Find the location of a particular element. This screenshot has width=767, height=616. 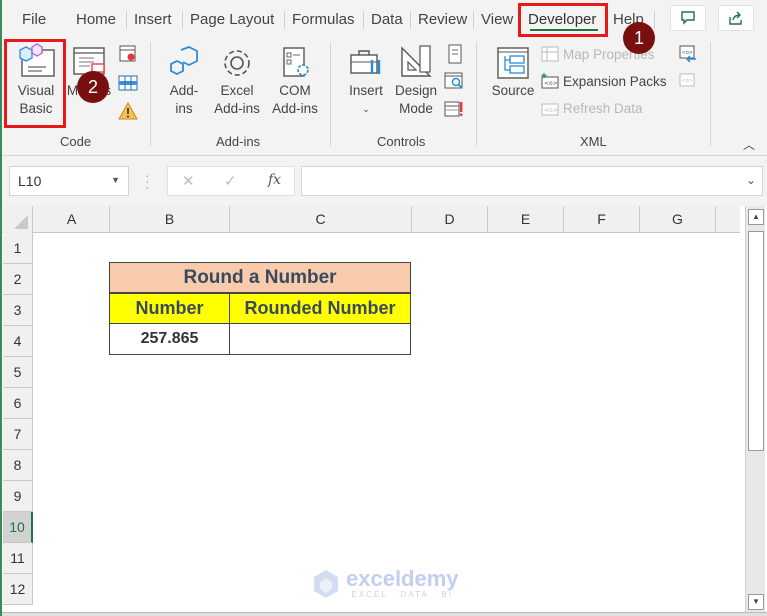

xml-source-label: Source is located at coordinates (513, 90).